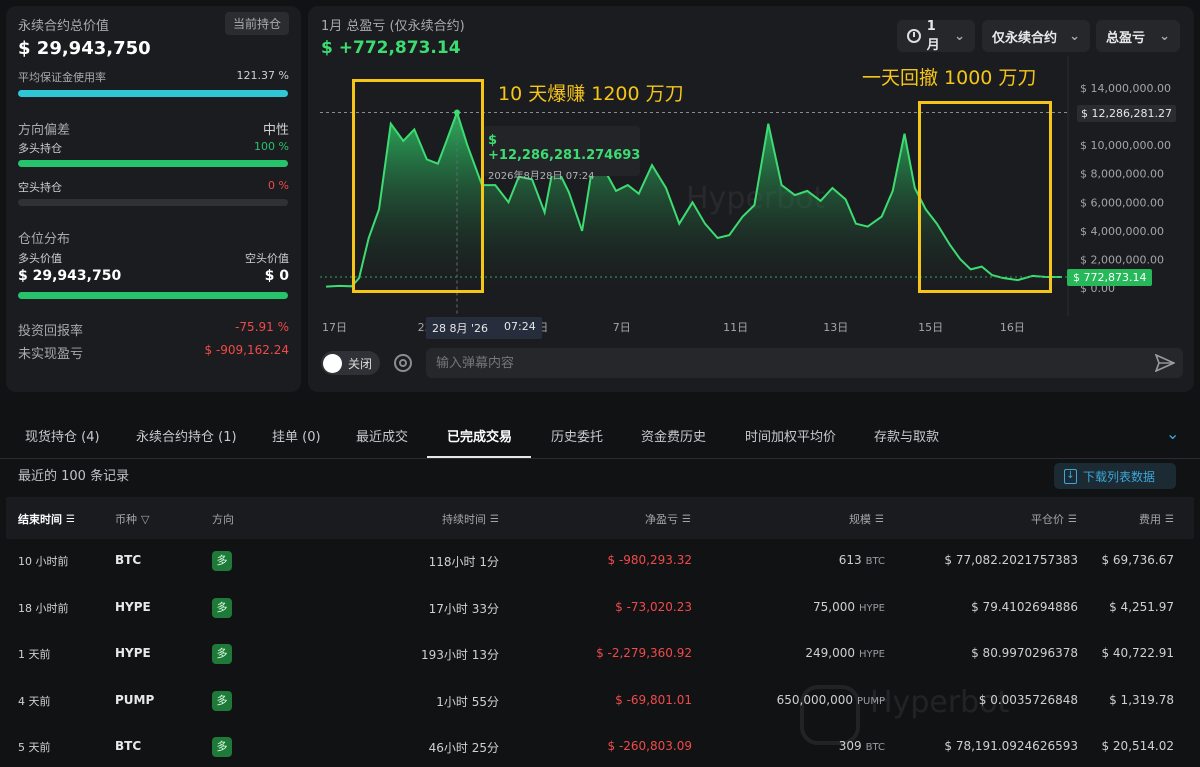 The width and height of the screenshot is (1200, 767). Describe the element at coordinates (44, 239) in the screenshot. I see `distribution-label: 仓位分布` at that location.